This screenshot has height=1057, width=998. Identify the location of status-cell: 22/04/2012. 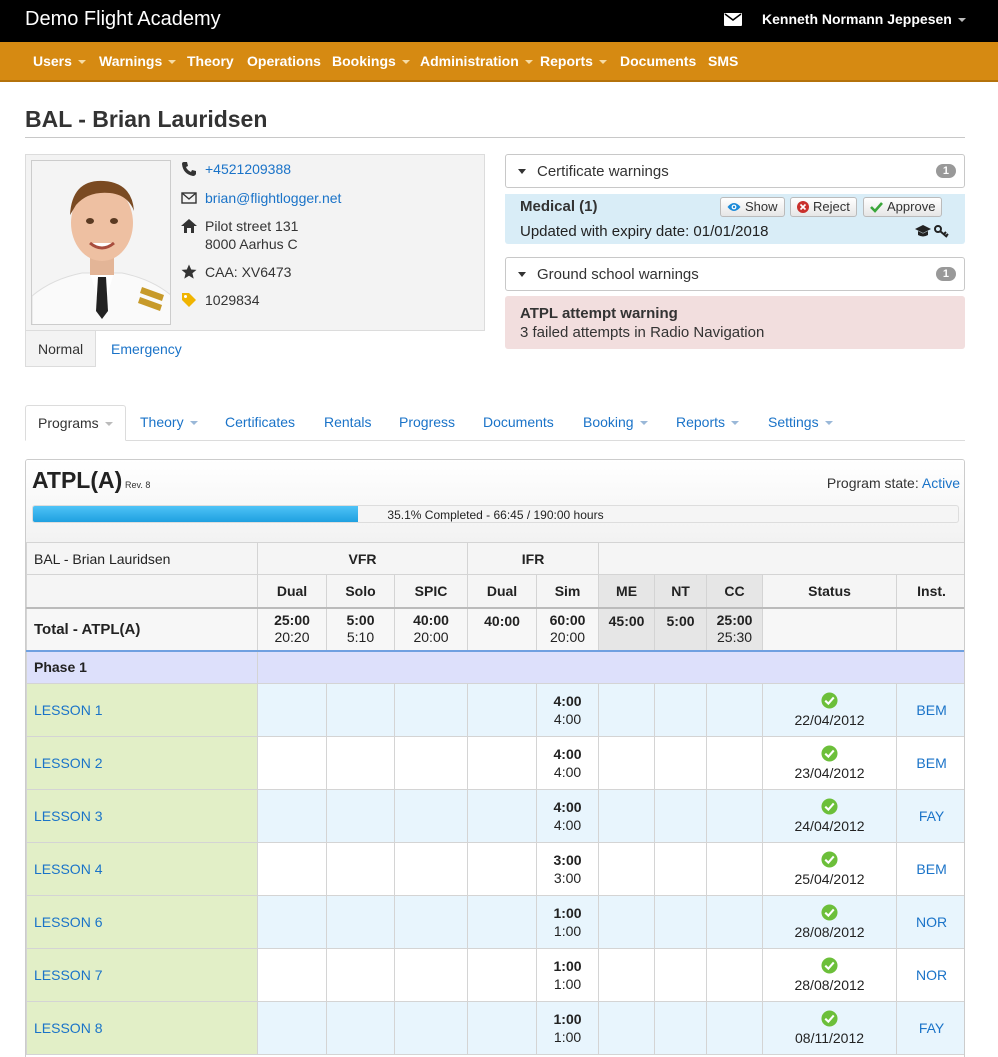
(830, 710).